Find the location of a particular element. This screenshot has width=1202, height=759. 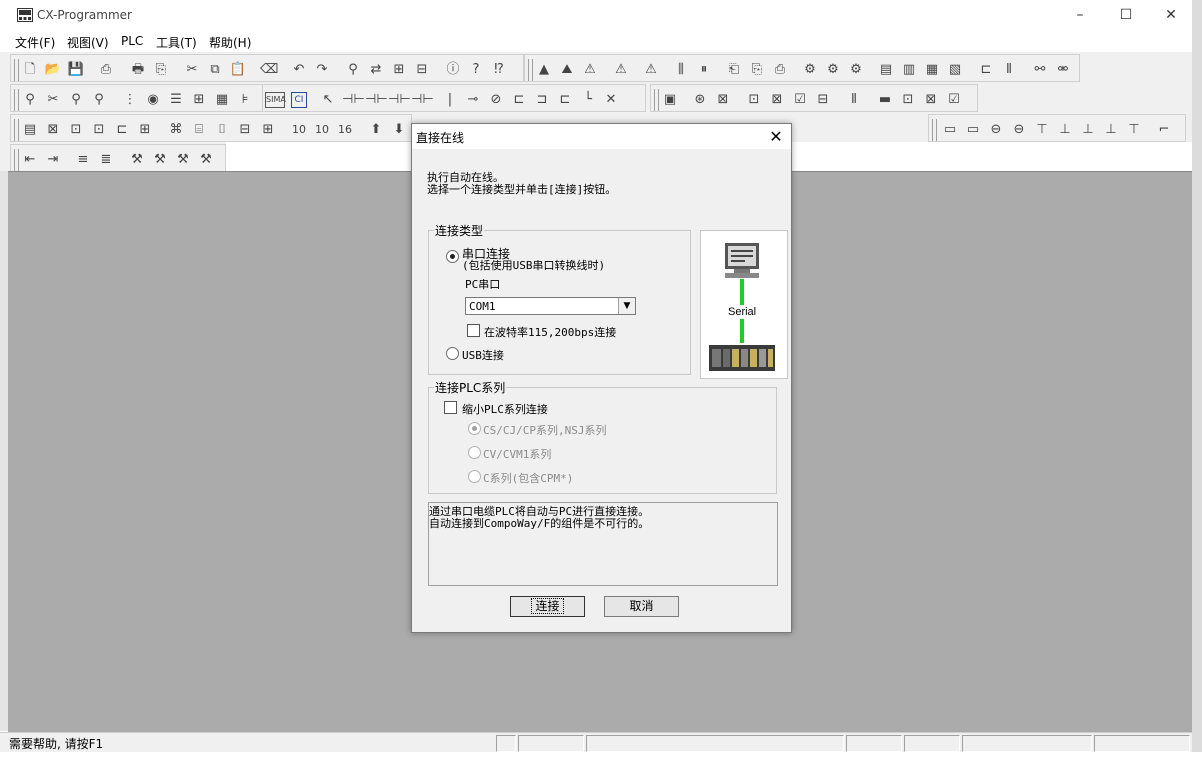

series-c-label: C系列(包含CPM*) is located at coordinates (528, 478).